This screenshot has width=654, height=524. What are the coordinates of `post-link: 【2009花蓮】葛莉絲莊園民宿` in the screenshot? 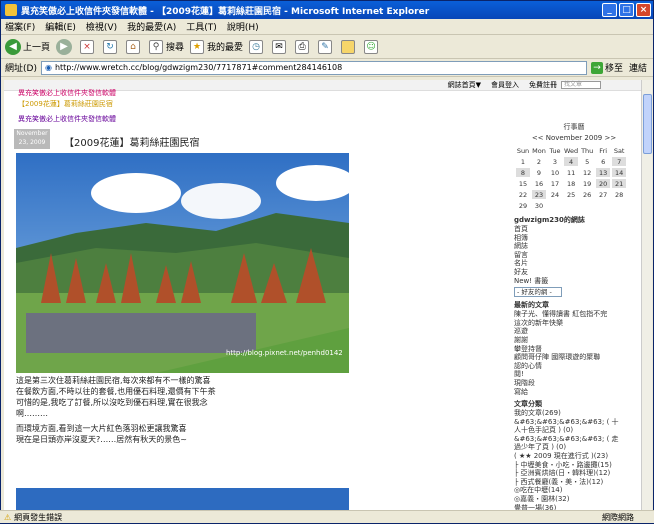 It's located at (65, 104).